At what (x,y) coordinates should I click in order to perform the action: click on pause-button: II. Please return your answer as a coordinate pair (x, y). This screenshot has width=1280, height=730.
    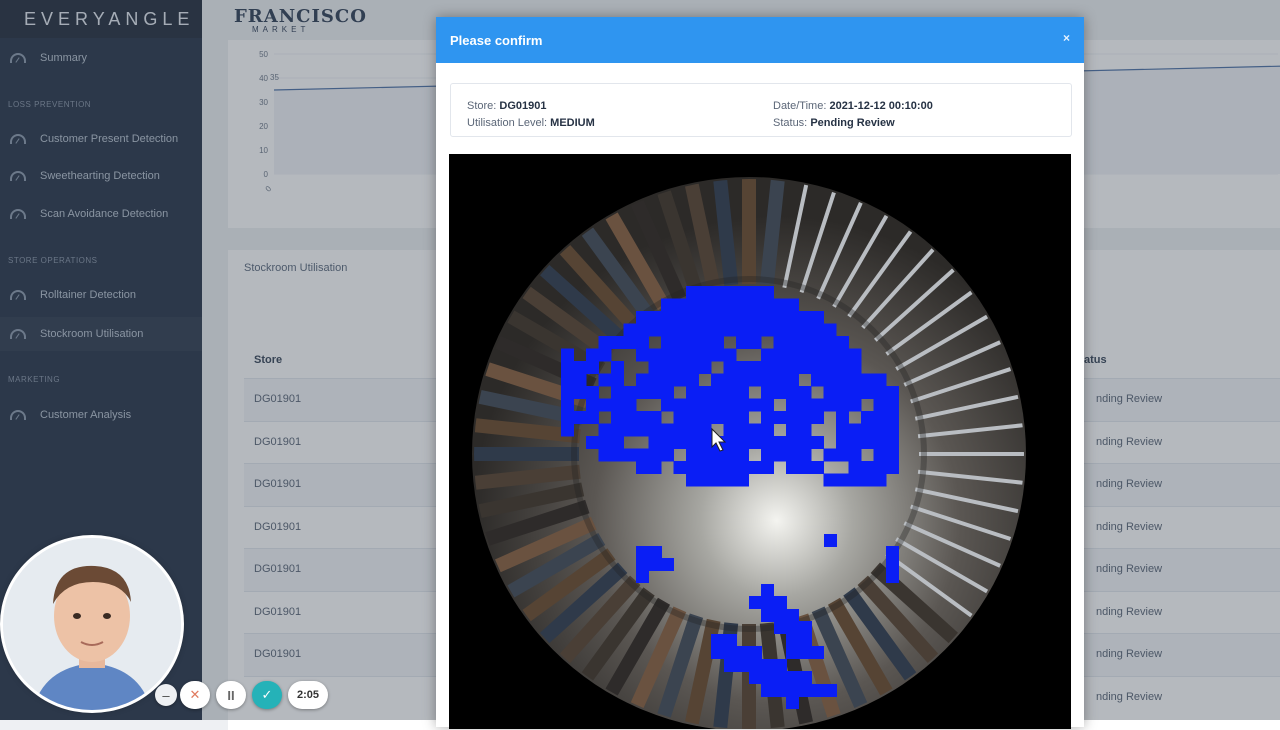
    Looking at the image, I should click on (231, 695).